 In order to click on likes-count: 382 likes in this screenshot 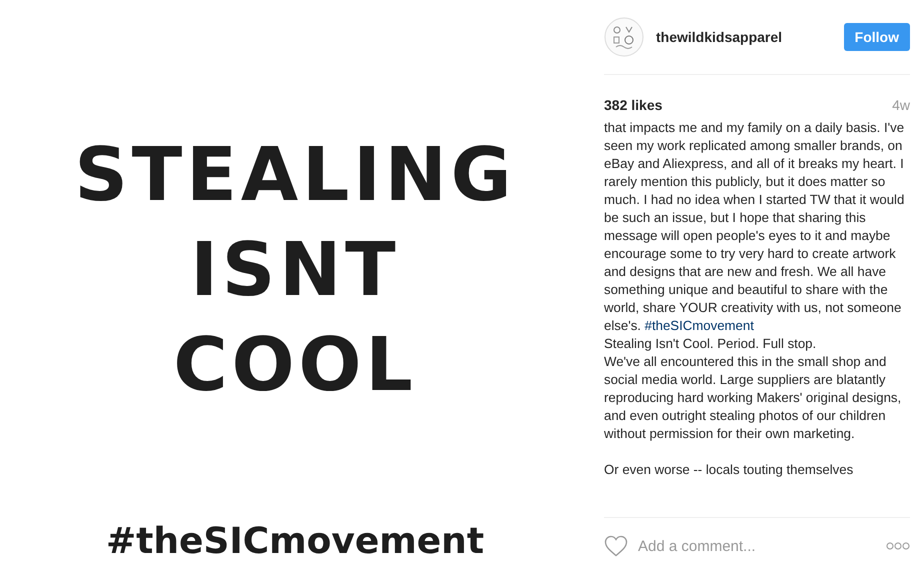, I will do `click(633, 105)`.